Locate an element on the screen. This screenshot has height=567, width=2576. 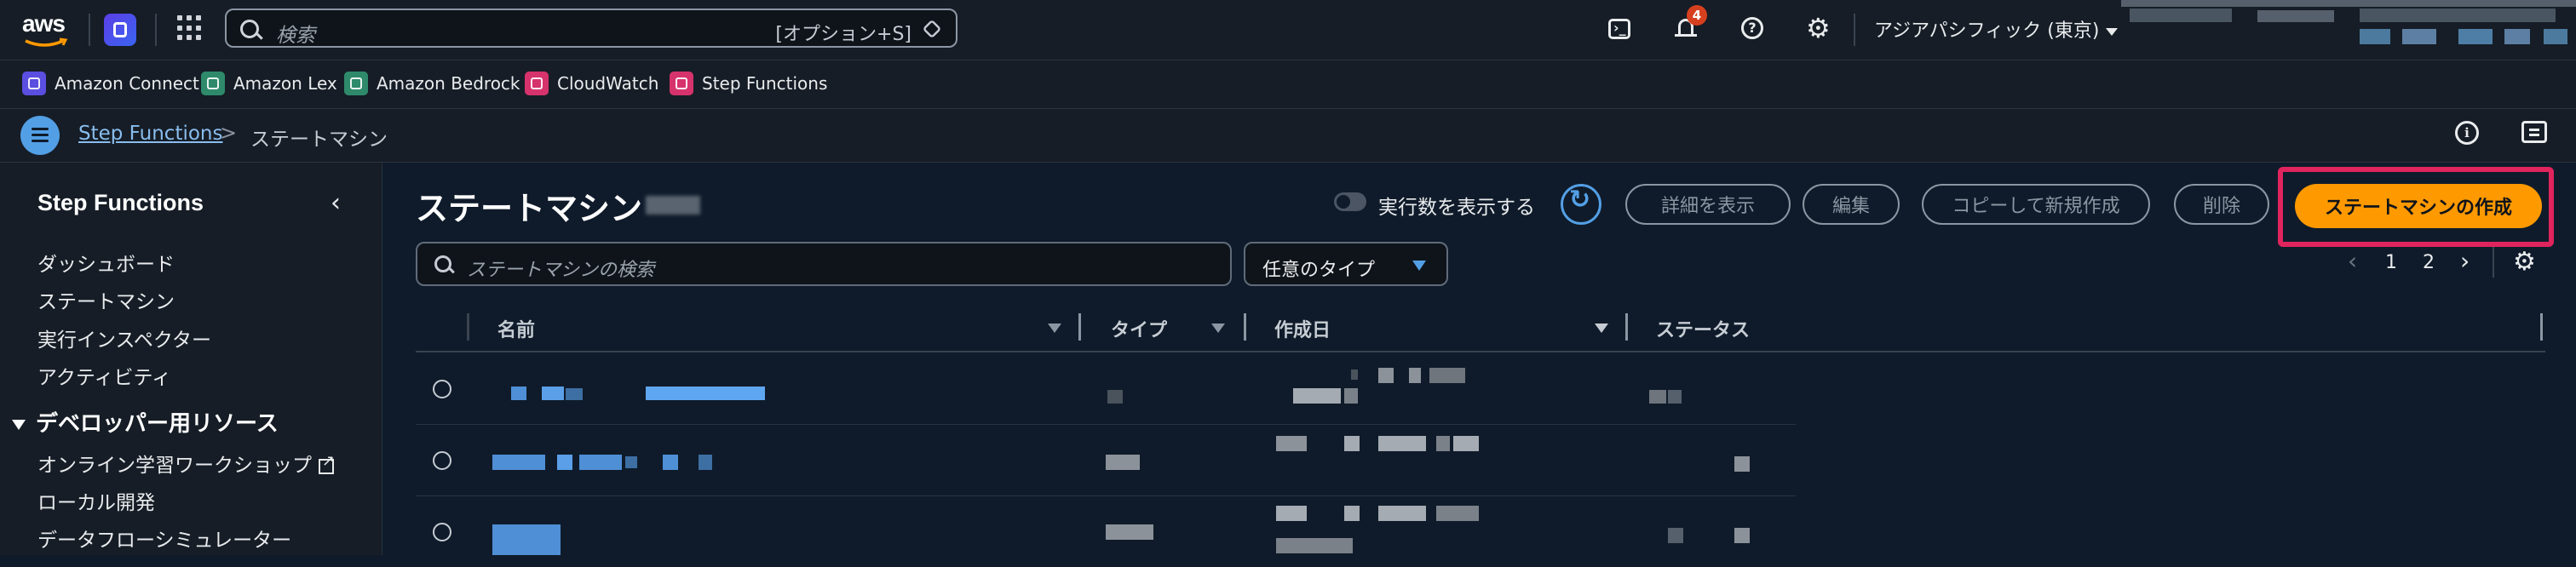
delete-button: 削除 is located at coordinates (2222, 204).